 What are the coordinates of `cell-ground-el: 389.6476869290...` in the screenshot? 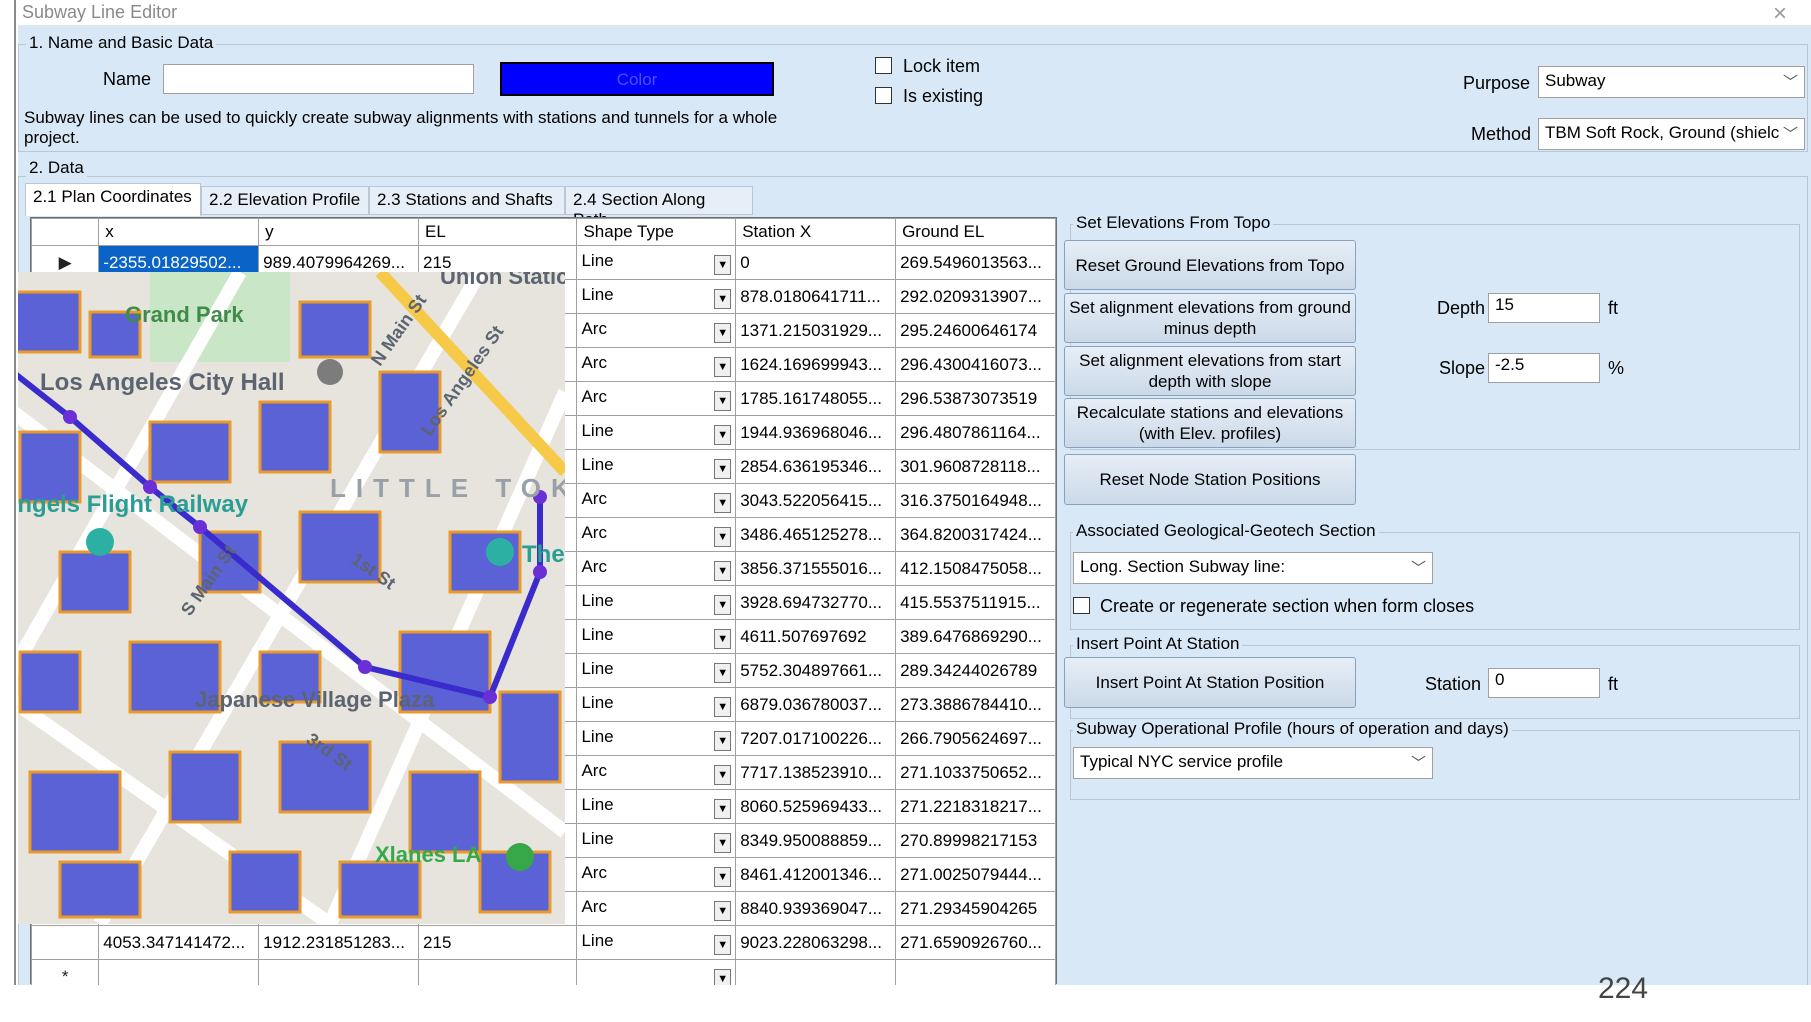 It's located at (975, 636).